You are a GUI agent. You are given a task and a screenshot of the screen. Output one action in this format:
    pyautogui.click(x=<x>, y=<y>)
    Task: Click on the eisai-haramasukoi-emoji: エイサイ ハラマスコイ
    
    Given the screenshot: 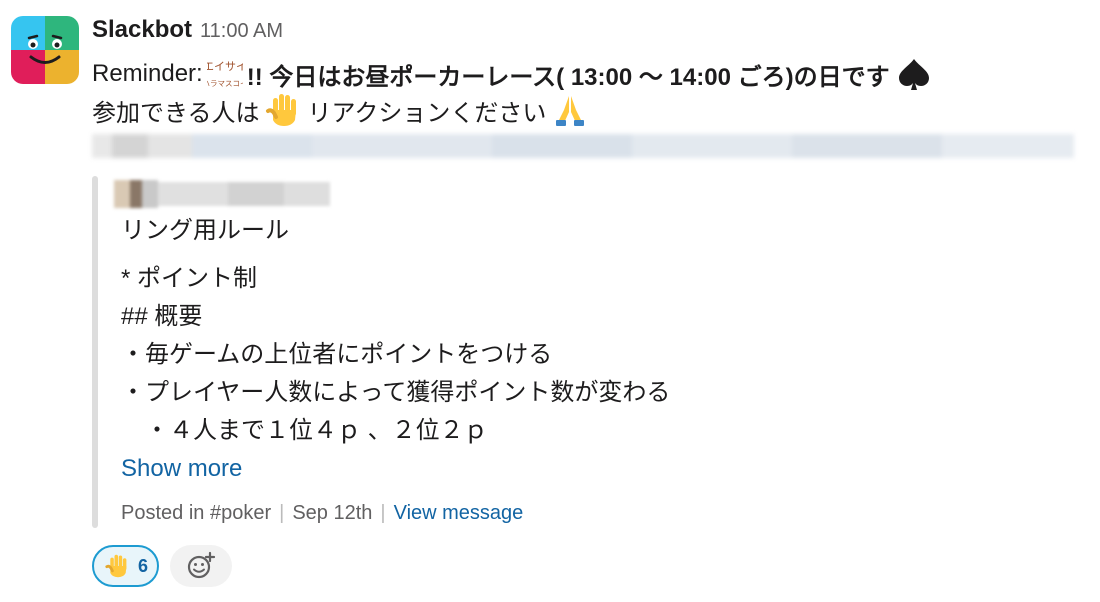 What is the action you would take?
    pyautogui.click(x=225, y=74)
    